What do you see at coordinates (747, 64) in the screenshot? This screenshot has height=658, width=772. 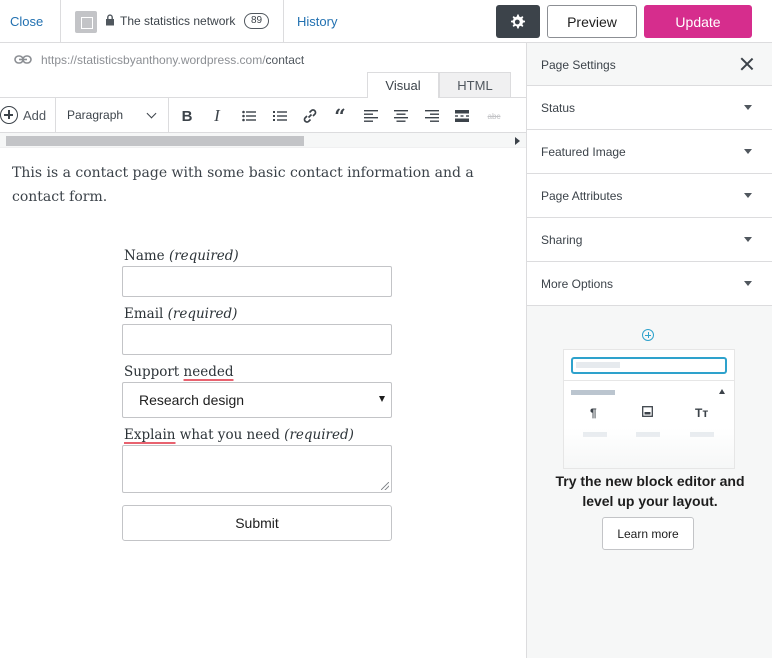 I see `close-icon` at bounding box center [747, 64].